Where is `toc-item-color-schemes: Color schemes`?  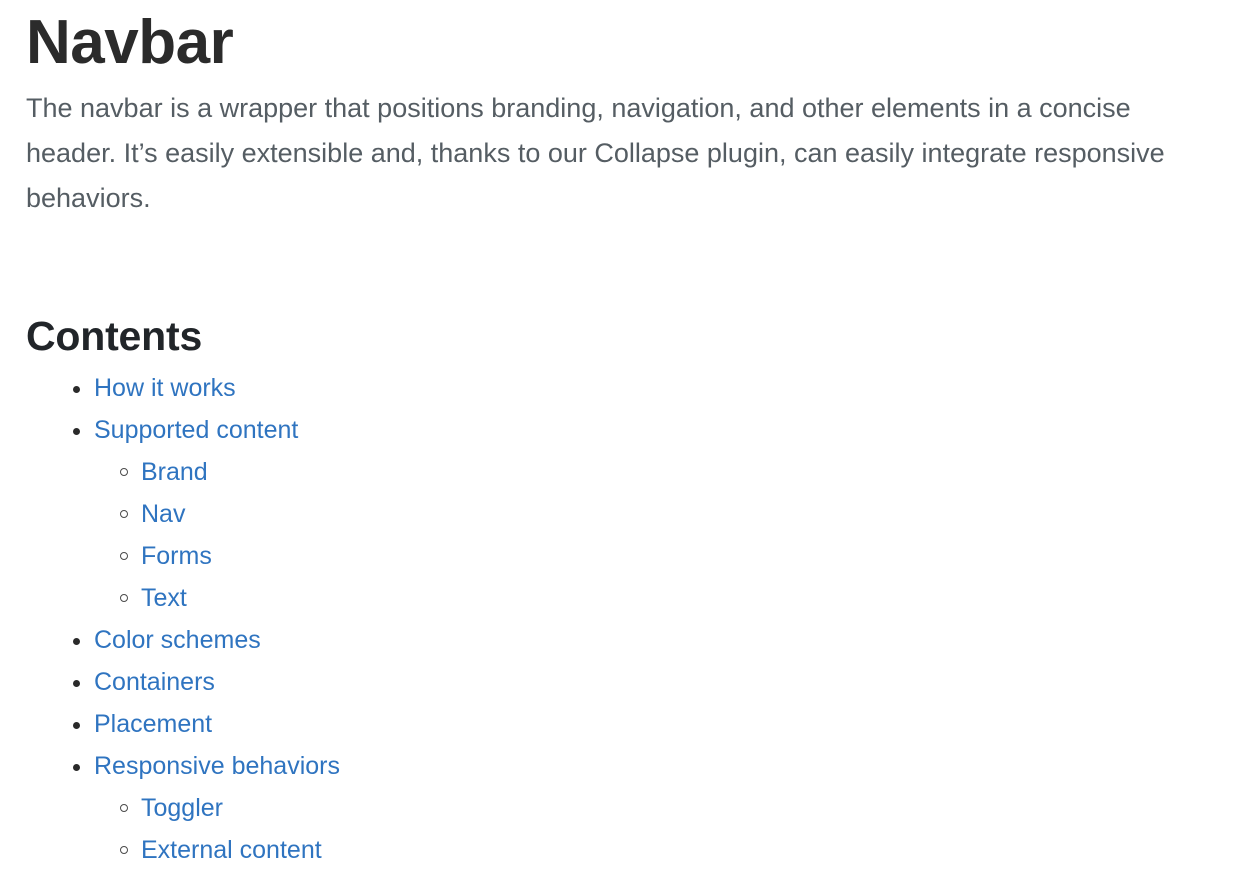 toc-item-color-schemes: Color schemes is located at coordinates (652, 640).